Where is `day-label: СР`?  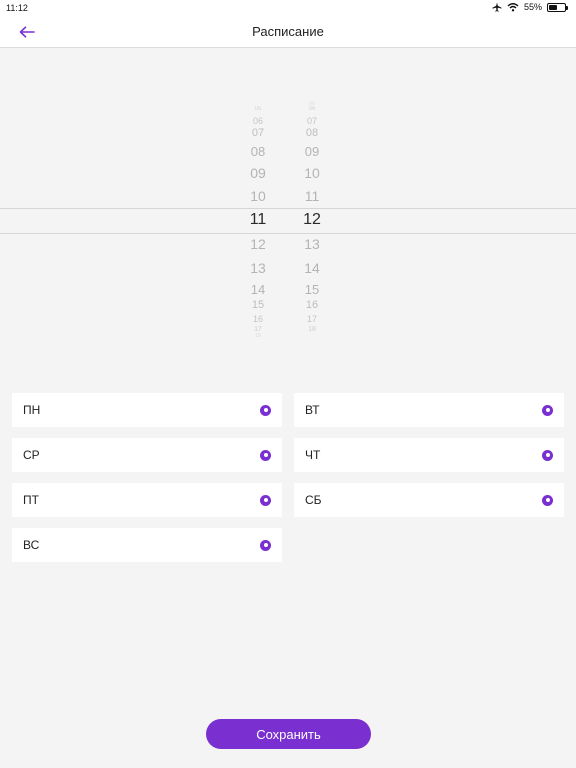
day-label: СР is located at coordinates (31, 455).